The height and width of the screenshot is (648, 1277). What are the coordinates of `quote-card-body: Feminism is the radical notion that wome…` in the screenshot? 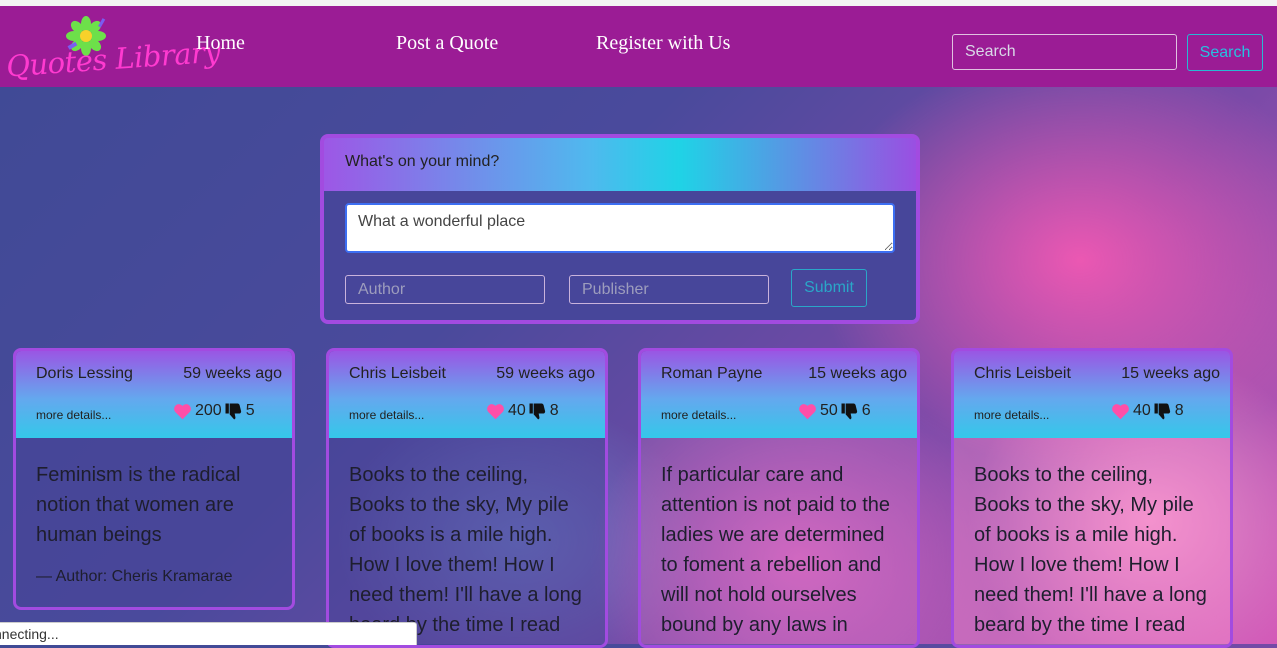 It's located at (154, 522).